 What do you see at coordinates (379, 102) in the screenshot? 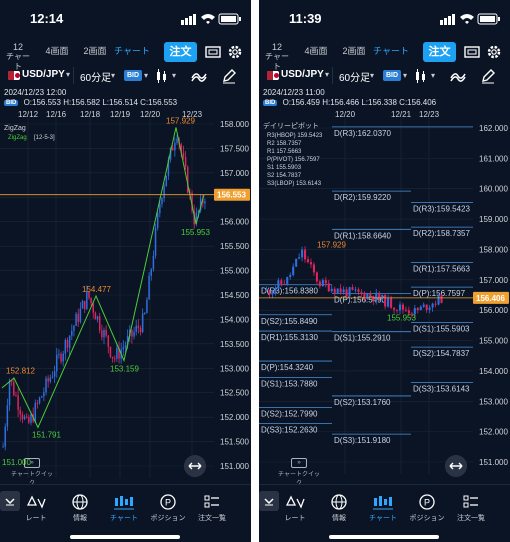
I see `low-value: L:156.338` at bounding box center [379, 102].